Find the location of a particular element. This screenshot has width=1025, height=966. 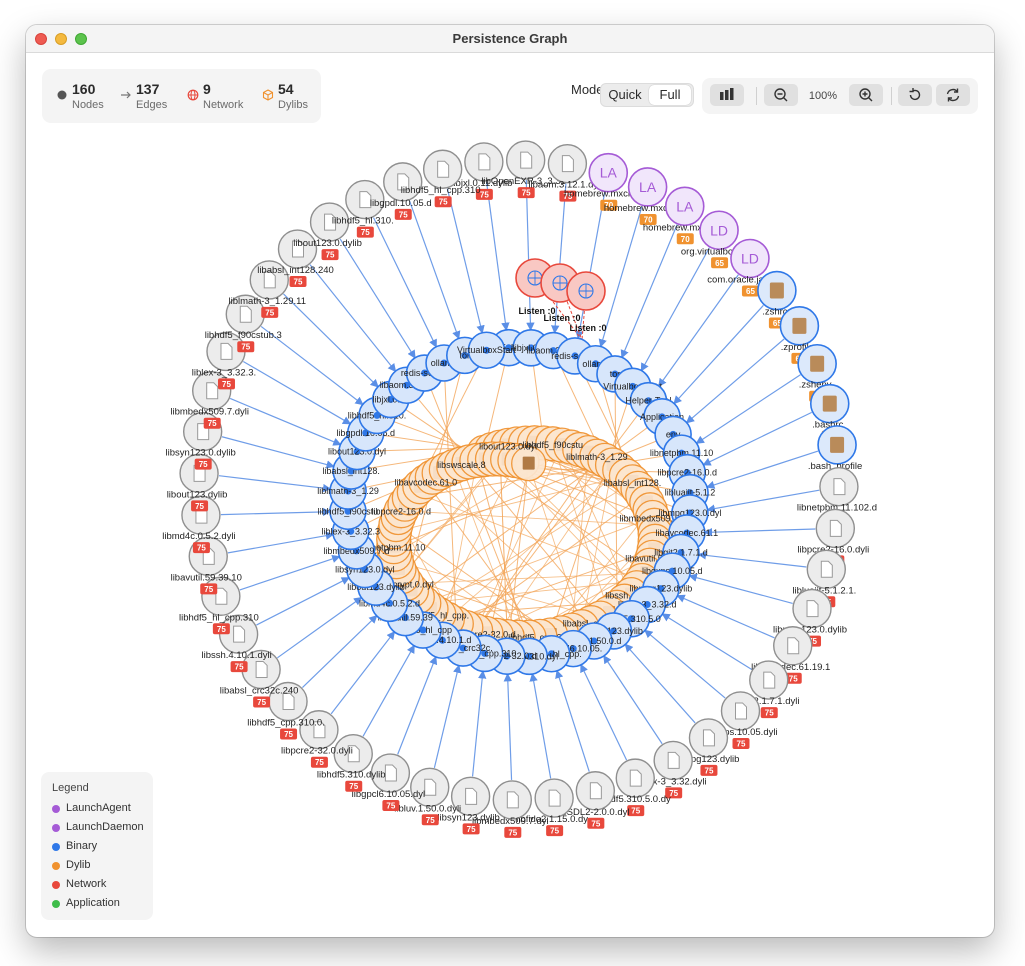

dylib-node-label: libhdf5_f90cstu is located at coordinates (552, 445).